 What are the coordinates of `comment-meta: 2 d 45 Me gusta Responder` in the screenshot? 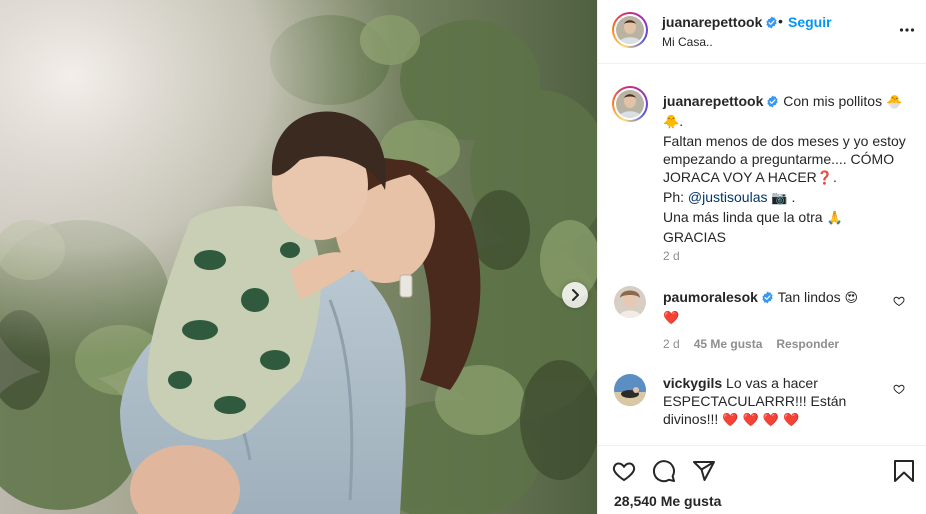 It's located at (751, 344).